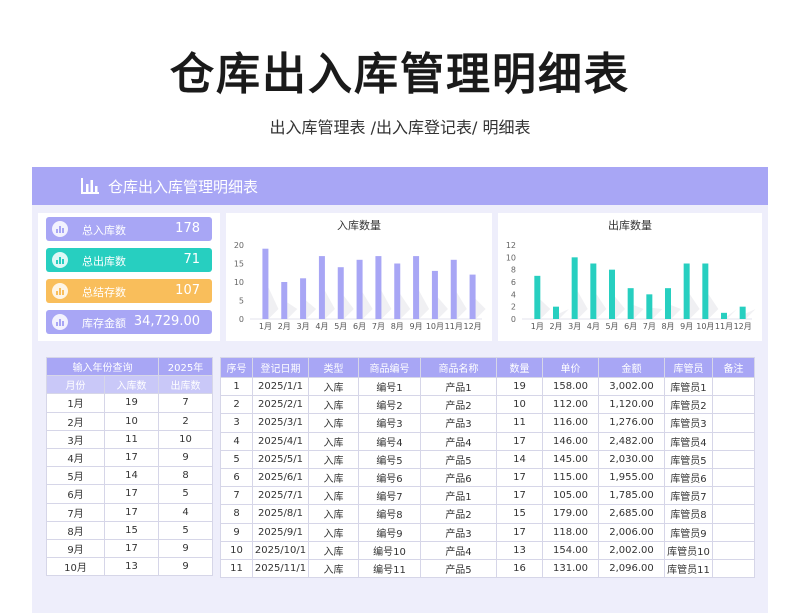 Image resolution: width=800 pixels, height=613 pixels. What do you see at coordinates (631, 477) in the screenshot?
I see `table-cell: 1,955.00` at bounding box center [631, 477].